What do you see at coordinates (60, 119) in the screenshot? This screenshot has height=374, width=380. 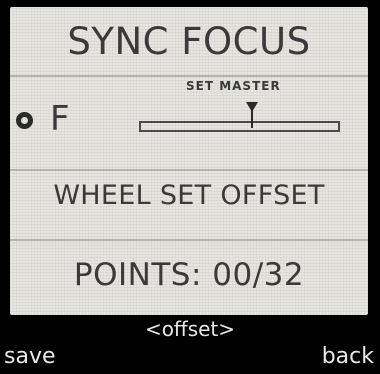 I see `focus-letter: F` at bounding box center [60, 119].